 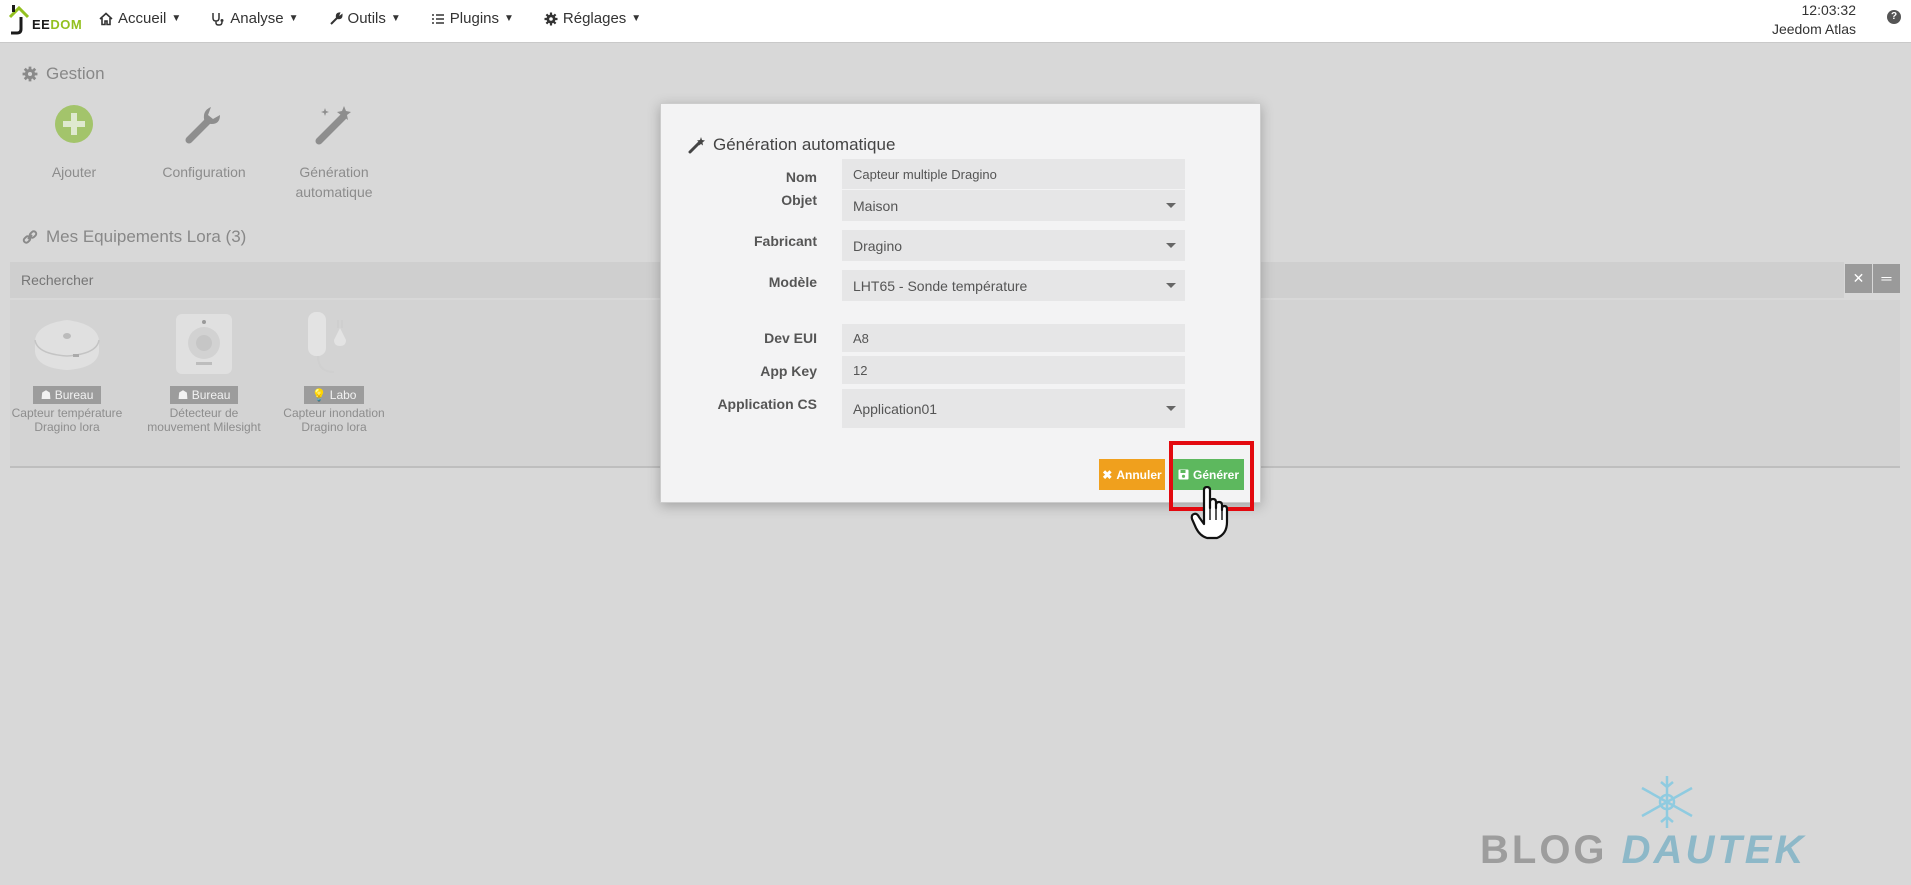 What do you see at coordinates (334, 152) in the screenshot?
I see `tile-generation-automatique: Génération automatique` at bounding box center [334, 152].